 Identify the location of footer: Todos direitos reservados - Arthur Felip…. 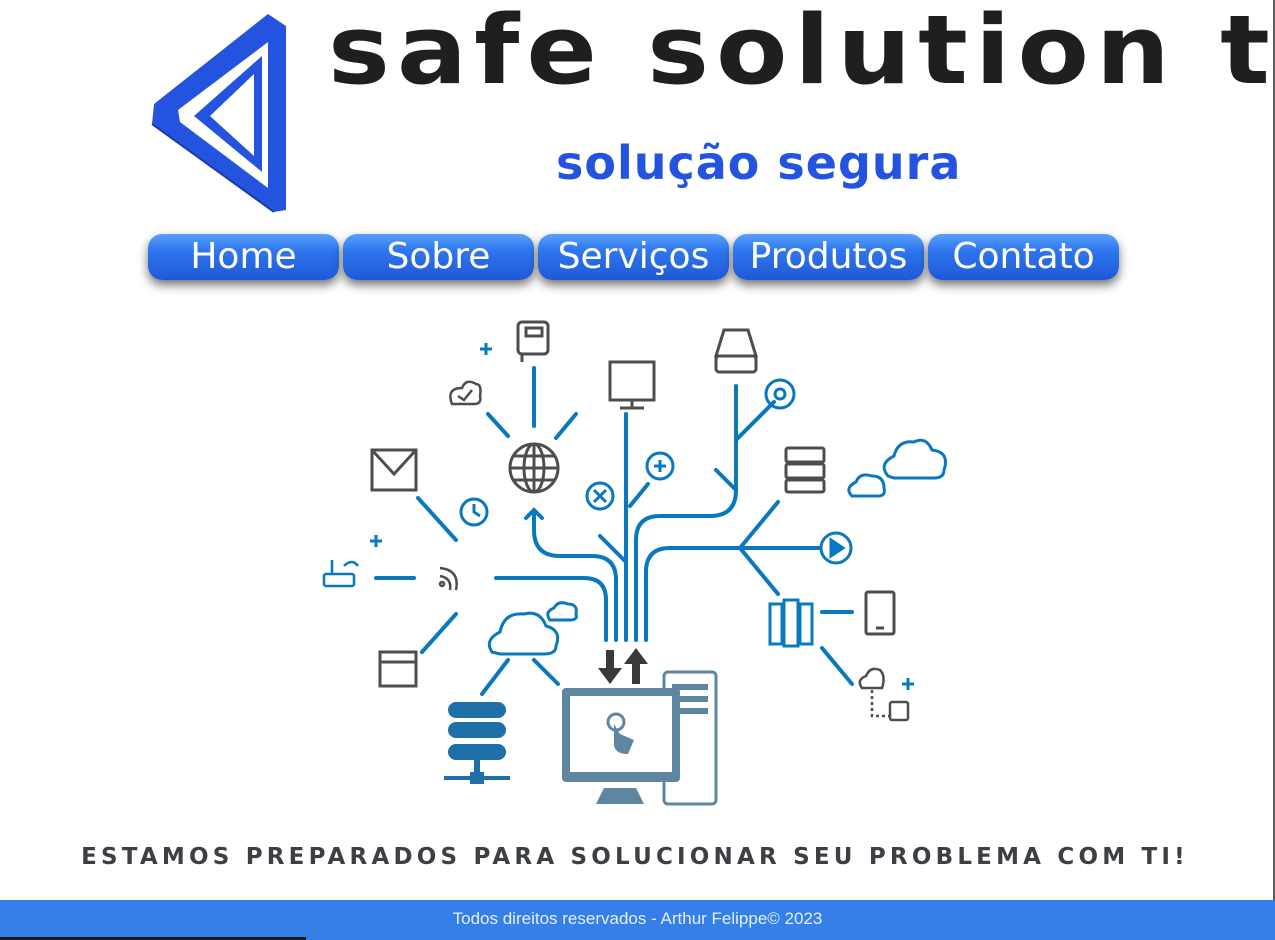
(637, 920).